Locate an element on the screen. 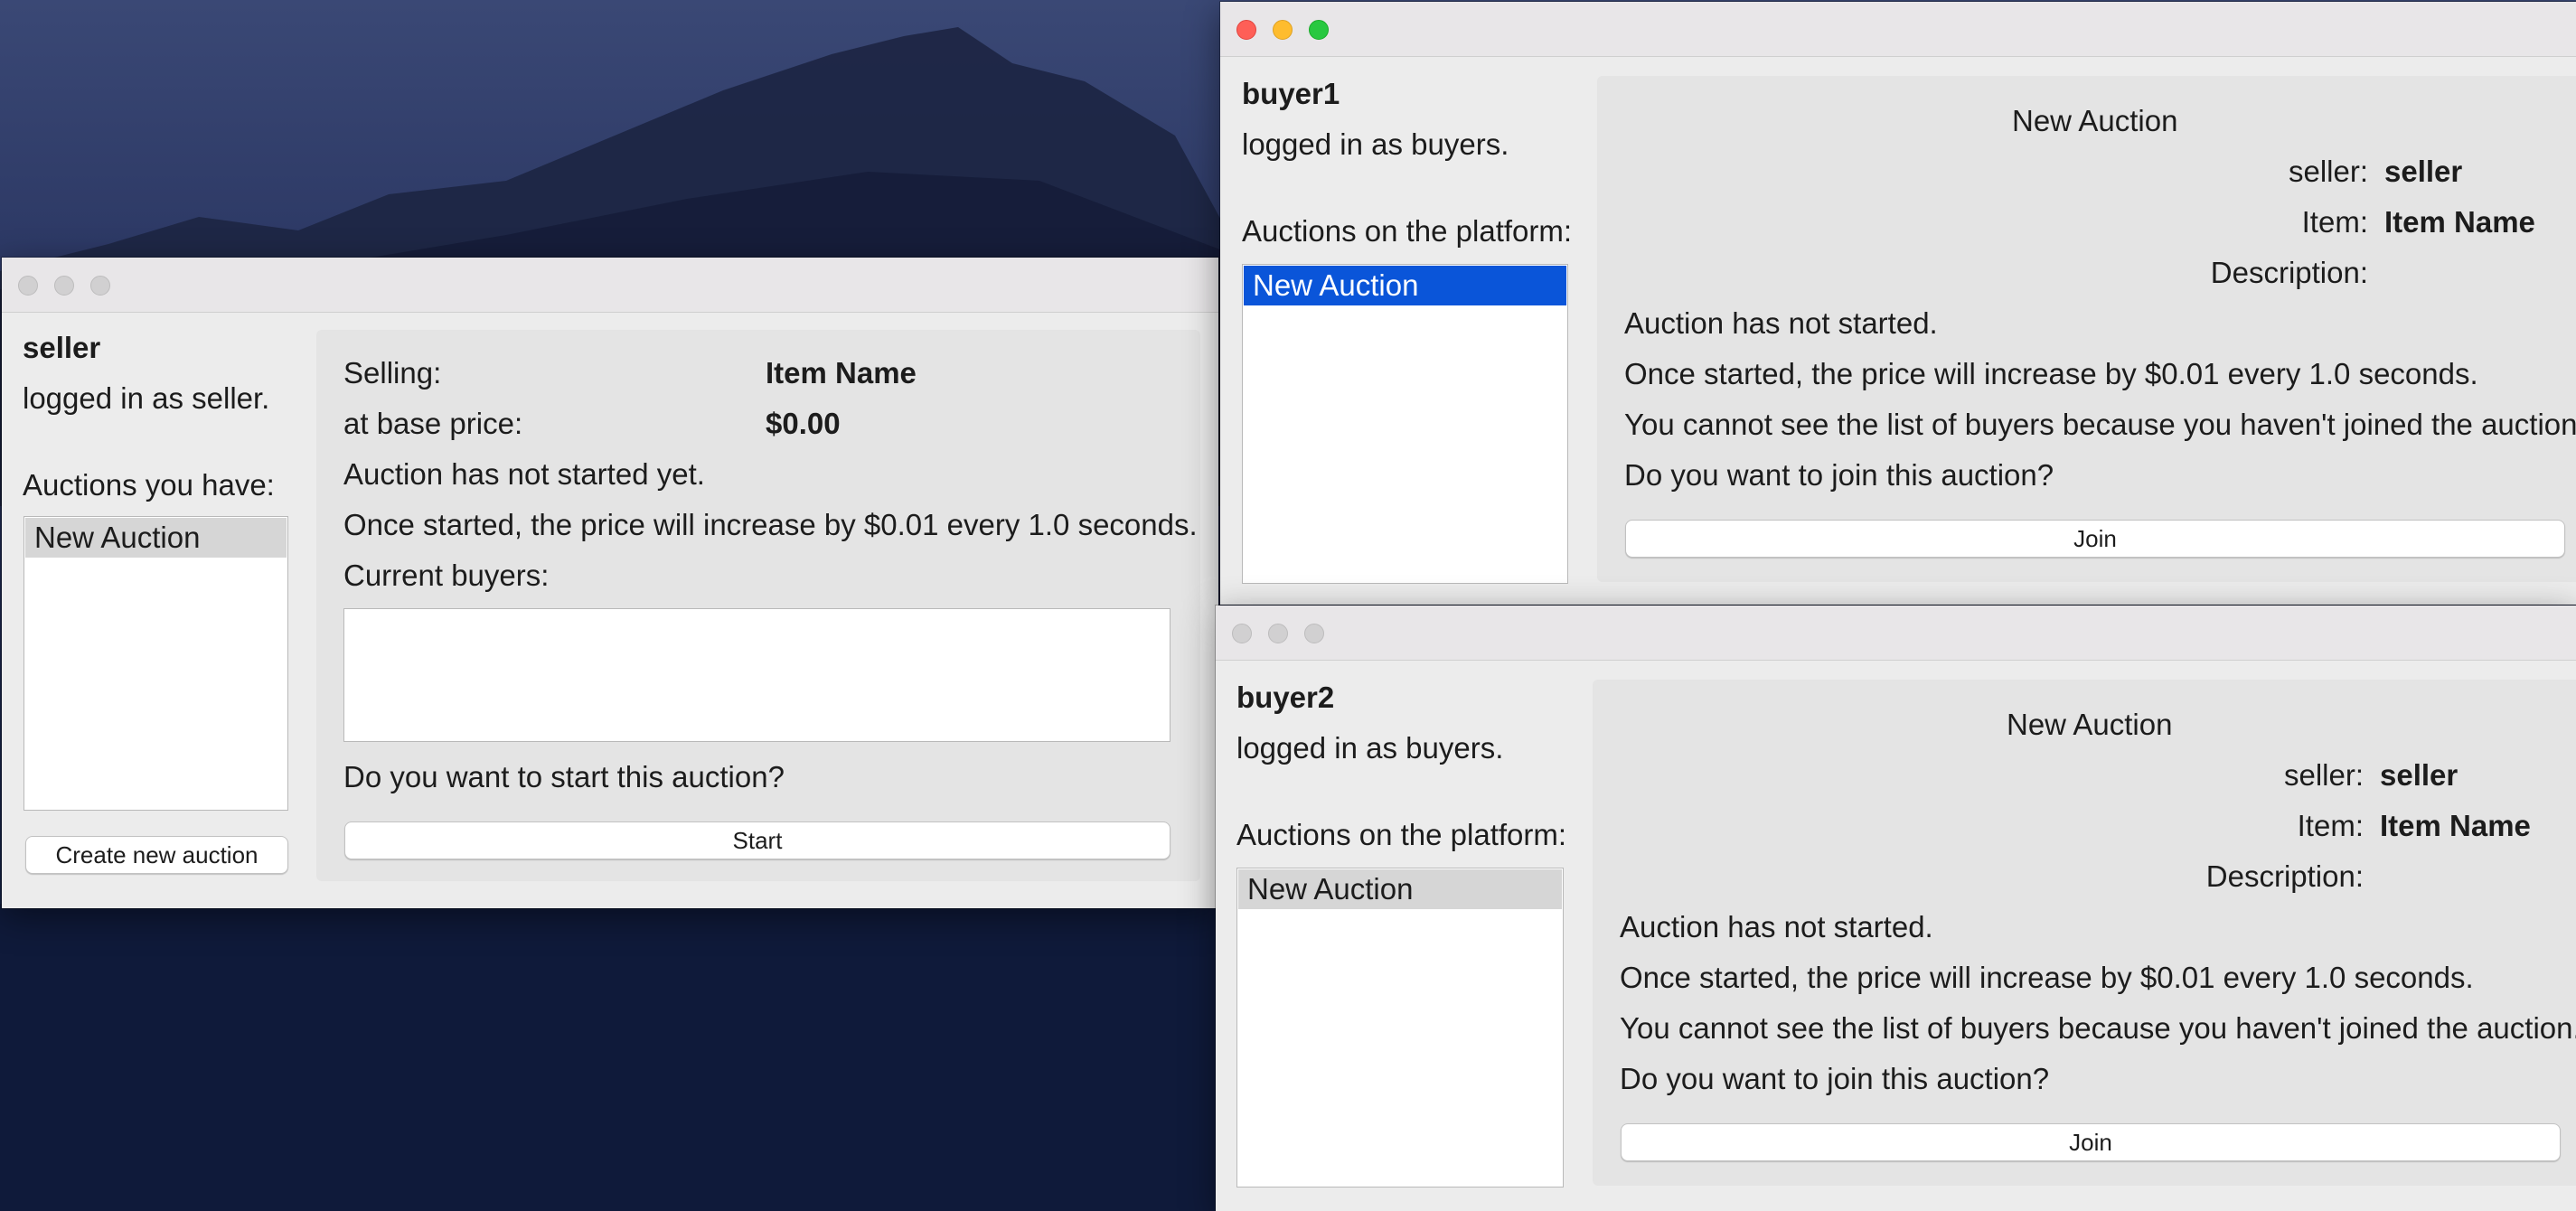  item-name: Item Name is located at coordinates (842, 373).